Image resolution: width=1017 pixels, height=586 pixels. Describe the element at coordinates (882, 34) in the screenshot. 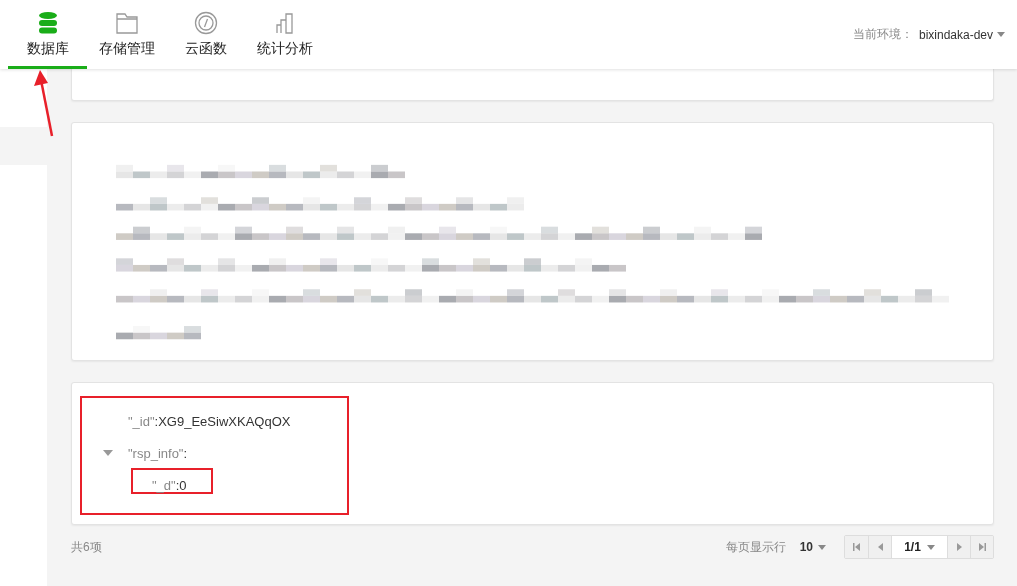

I see `environment-label: 当前环境：` at that location.